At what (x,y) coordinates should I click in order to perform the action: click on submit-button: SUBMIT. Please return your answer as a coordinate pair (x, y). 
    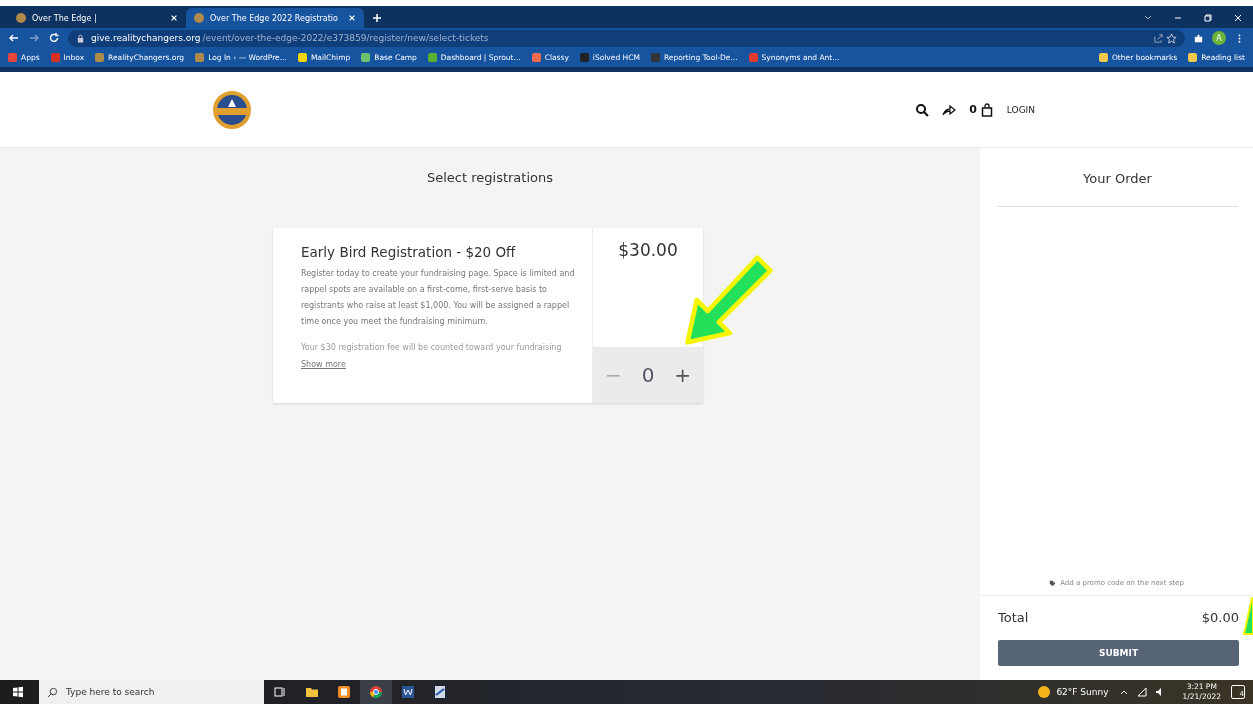
    Looking at the image, I should click on (1118, 653).